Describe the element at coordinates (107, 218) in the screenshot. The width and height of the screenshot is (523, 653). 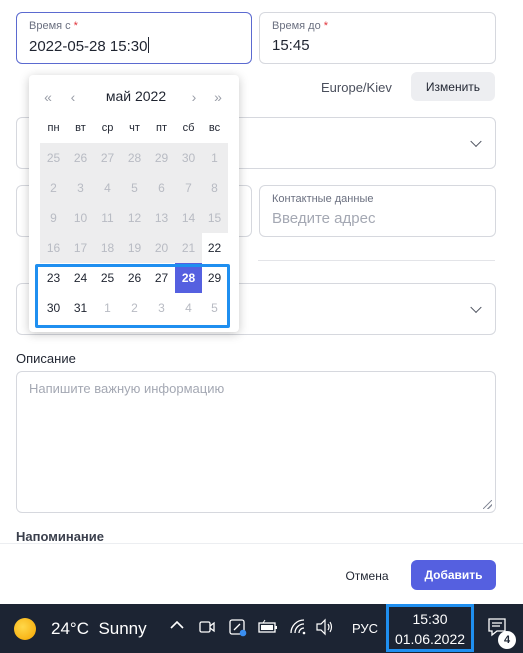
I see `day-cell: 11` at that location.